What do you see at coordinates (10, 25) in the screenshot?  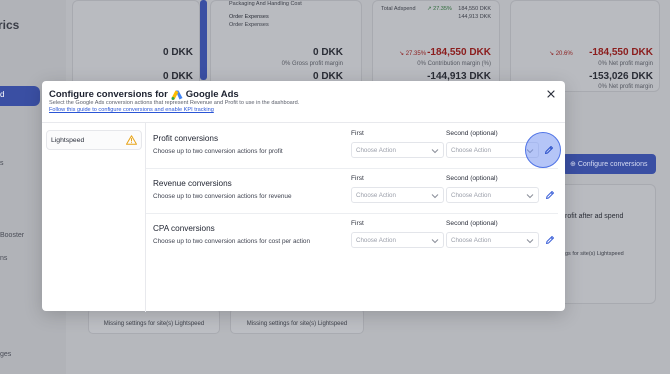 I see `sidebar-title: trics` at bounding box center [10, 25].